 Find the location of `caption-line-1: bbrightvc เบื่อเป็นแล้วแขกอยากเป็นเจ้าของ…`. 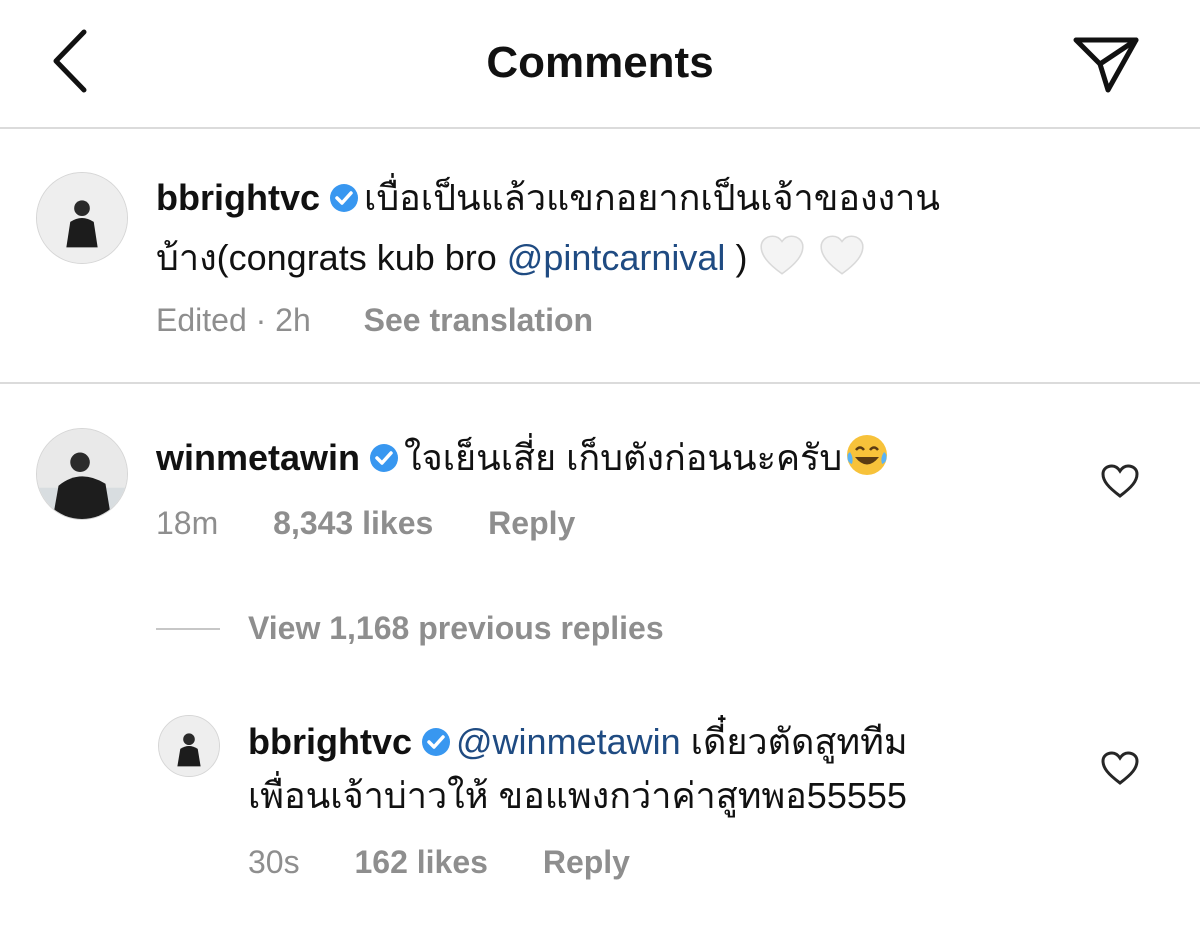

caption-line-1: bbrightvc เบื่อเป็นแล้วแขกอยากเป็นเจ้าของ… is located at coordinates (548, 198).